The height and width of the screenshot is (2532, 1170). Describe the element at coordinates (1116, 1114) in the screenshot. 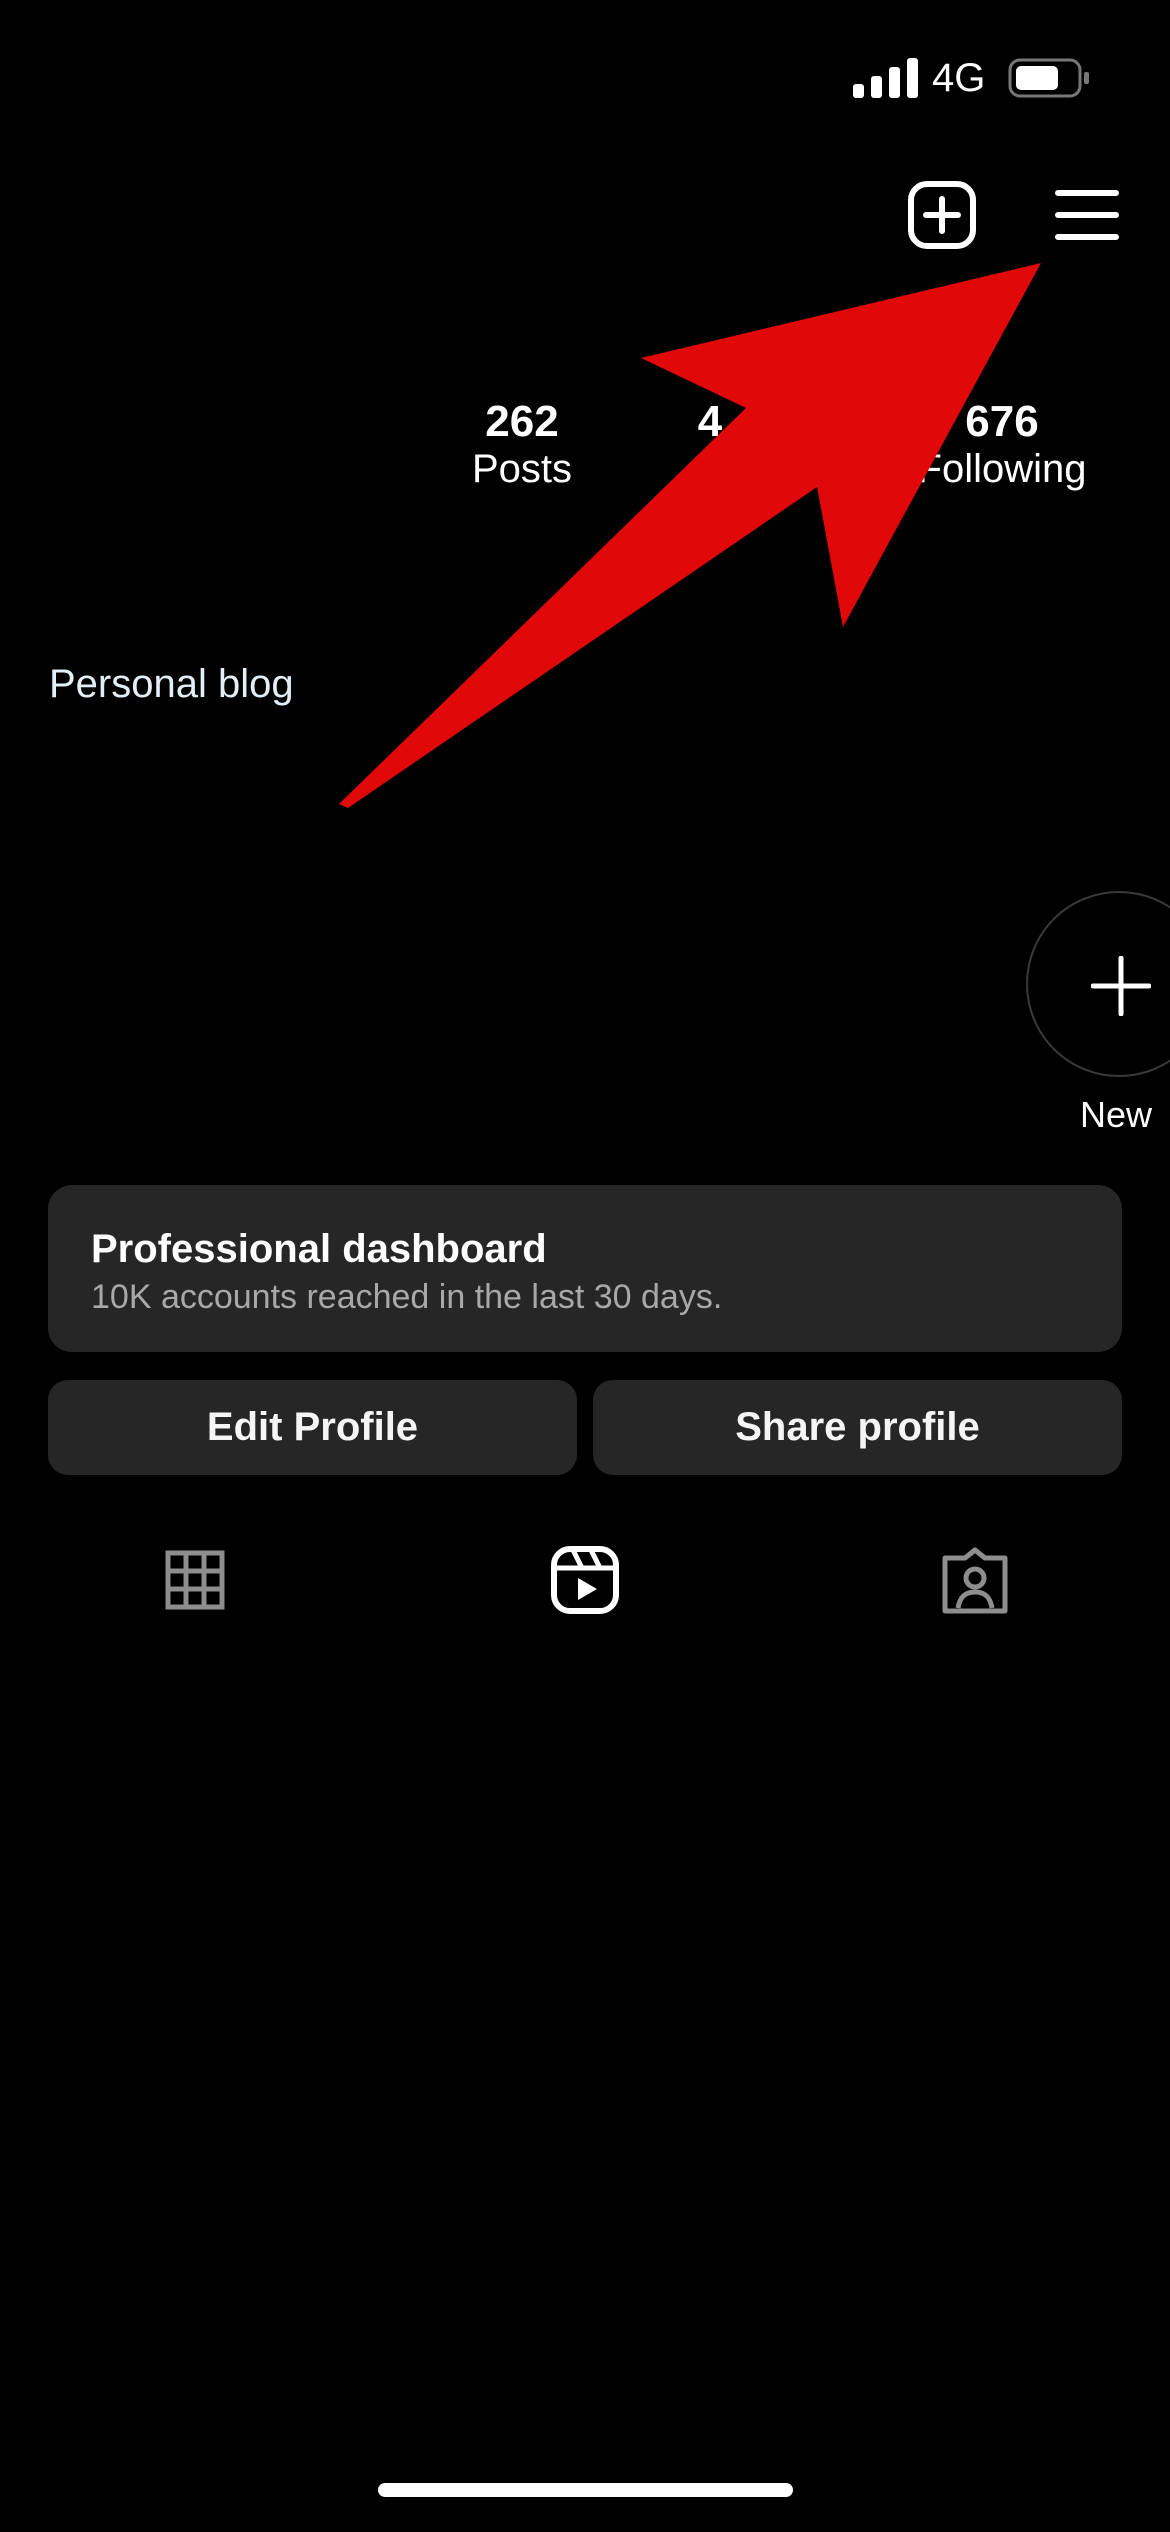

I see `new-highlight-label: New` at that location.